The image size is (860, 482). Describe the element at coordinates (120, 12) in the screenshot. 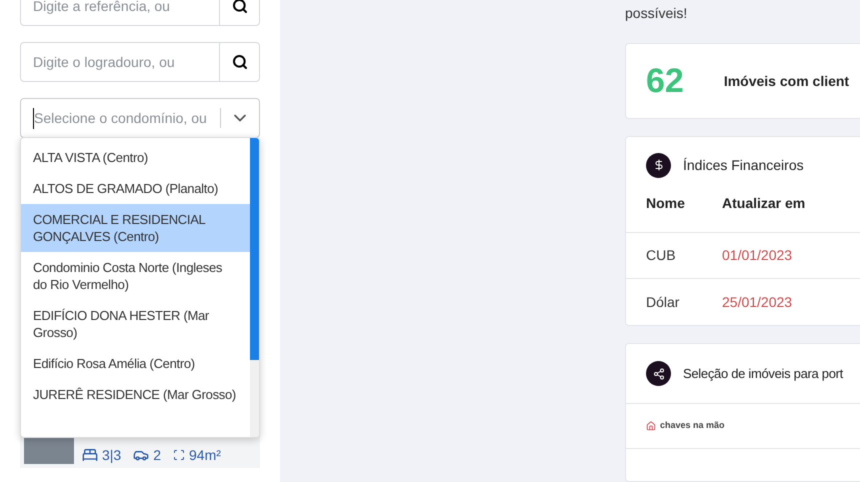

I see `search-input: Digite a referência, ou` at that location.